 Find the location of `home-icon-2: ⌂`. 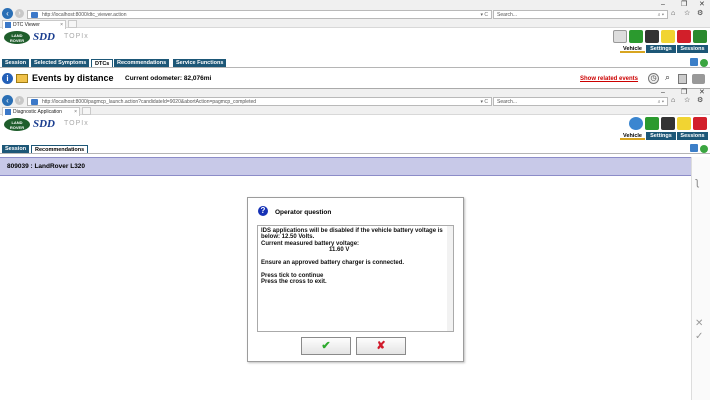

home-icon-2: ⌂ is located at coordinates (673, 101).